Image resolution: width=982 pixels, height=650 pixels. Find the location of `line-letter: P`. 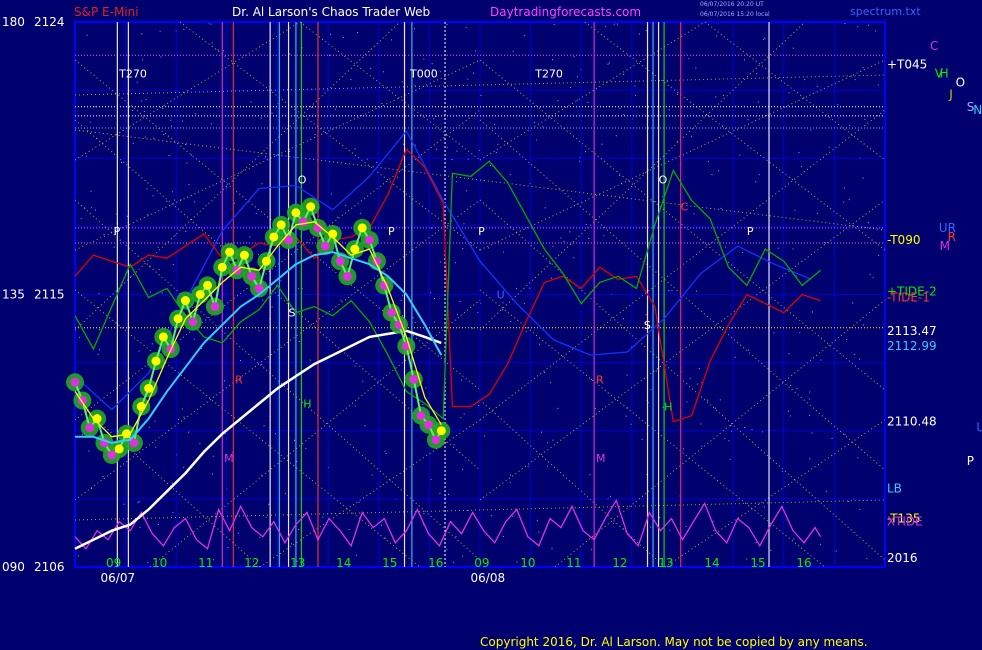

line-letter: P is located at coordinates (117, 231).